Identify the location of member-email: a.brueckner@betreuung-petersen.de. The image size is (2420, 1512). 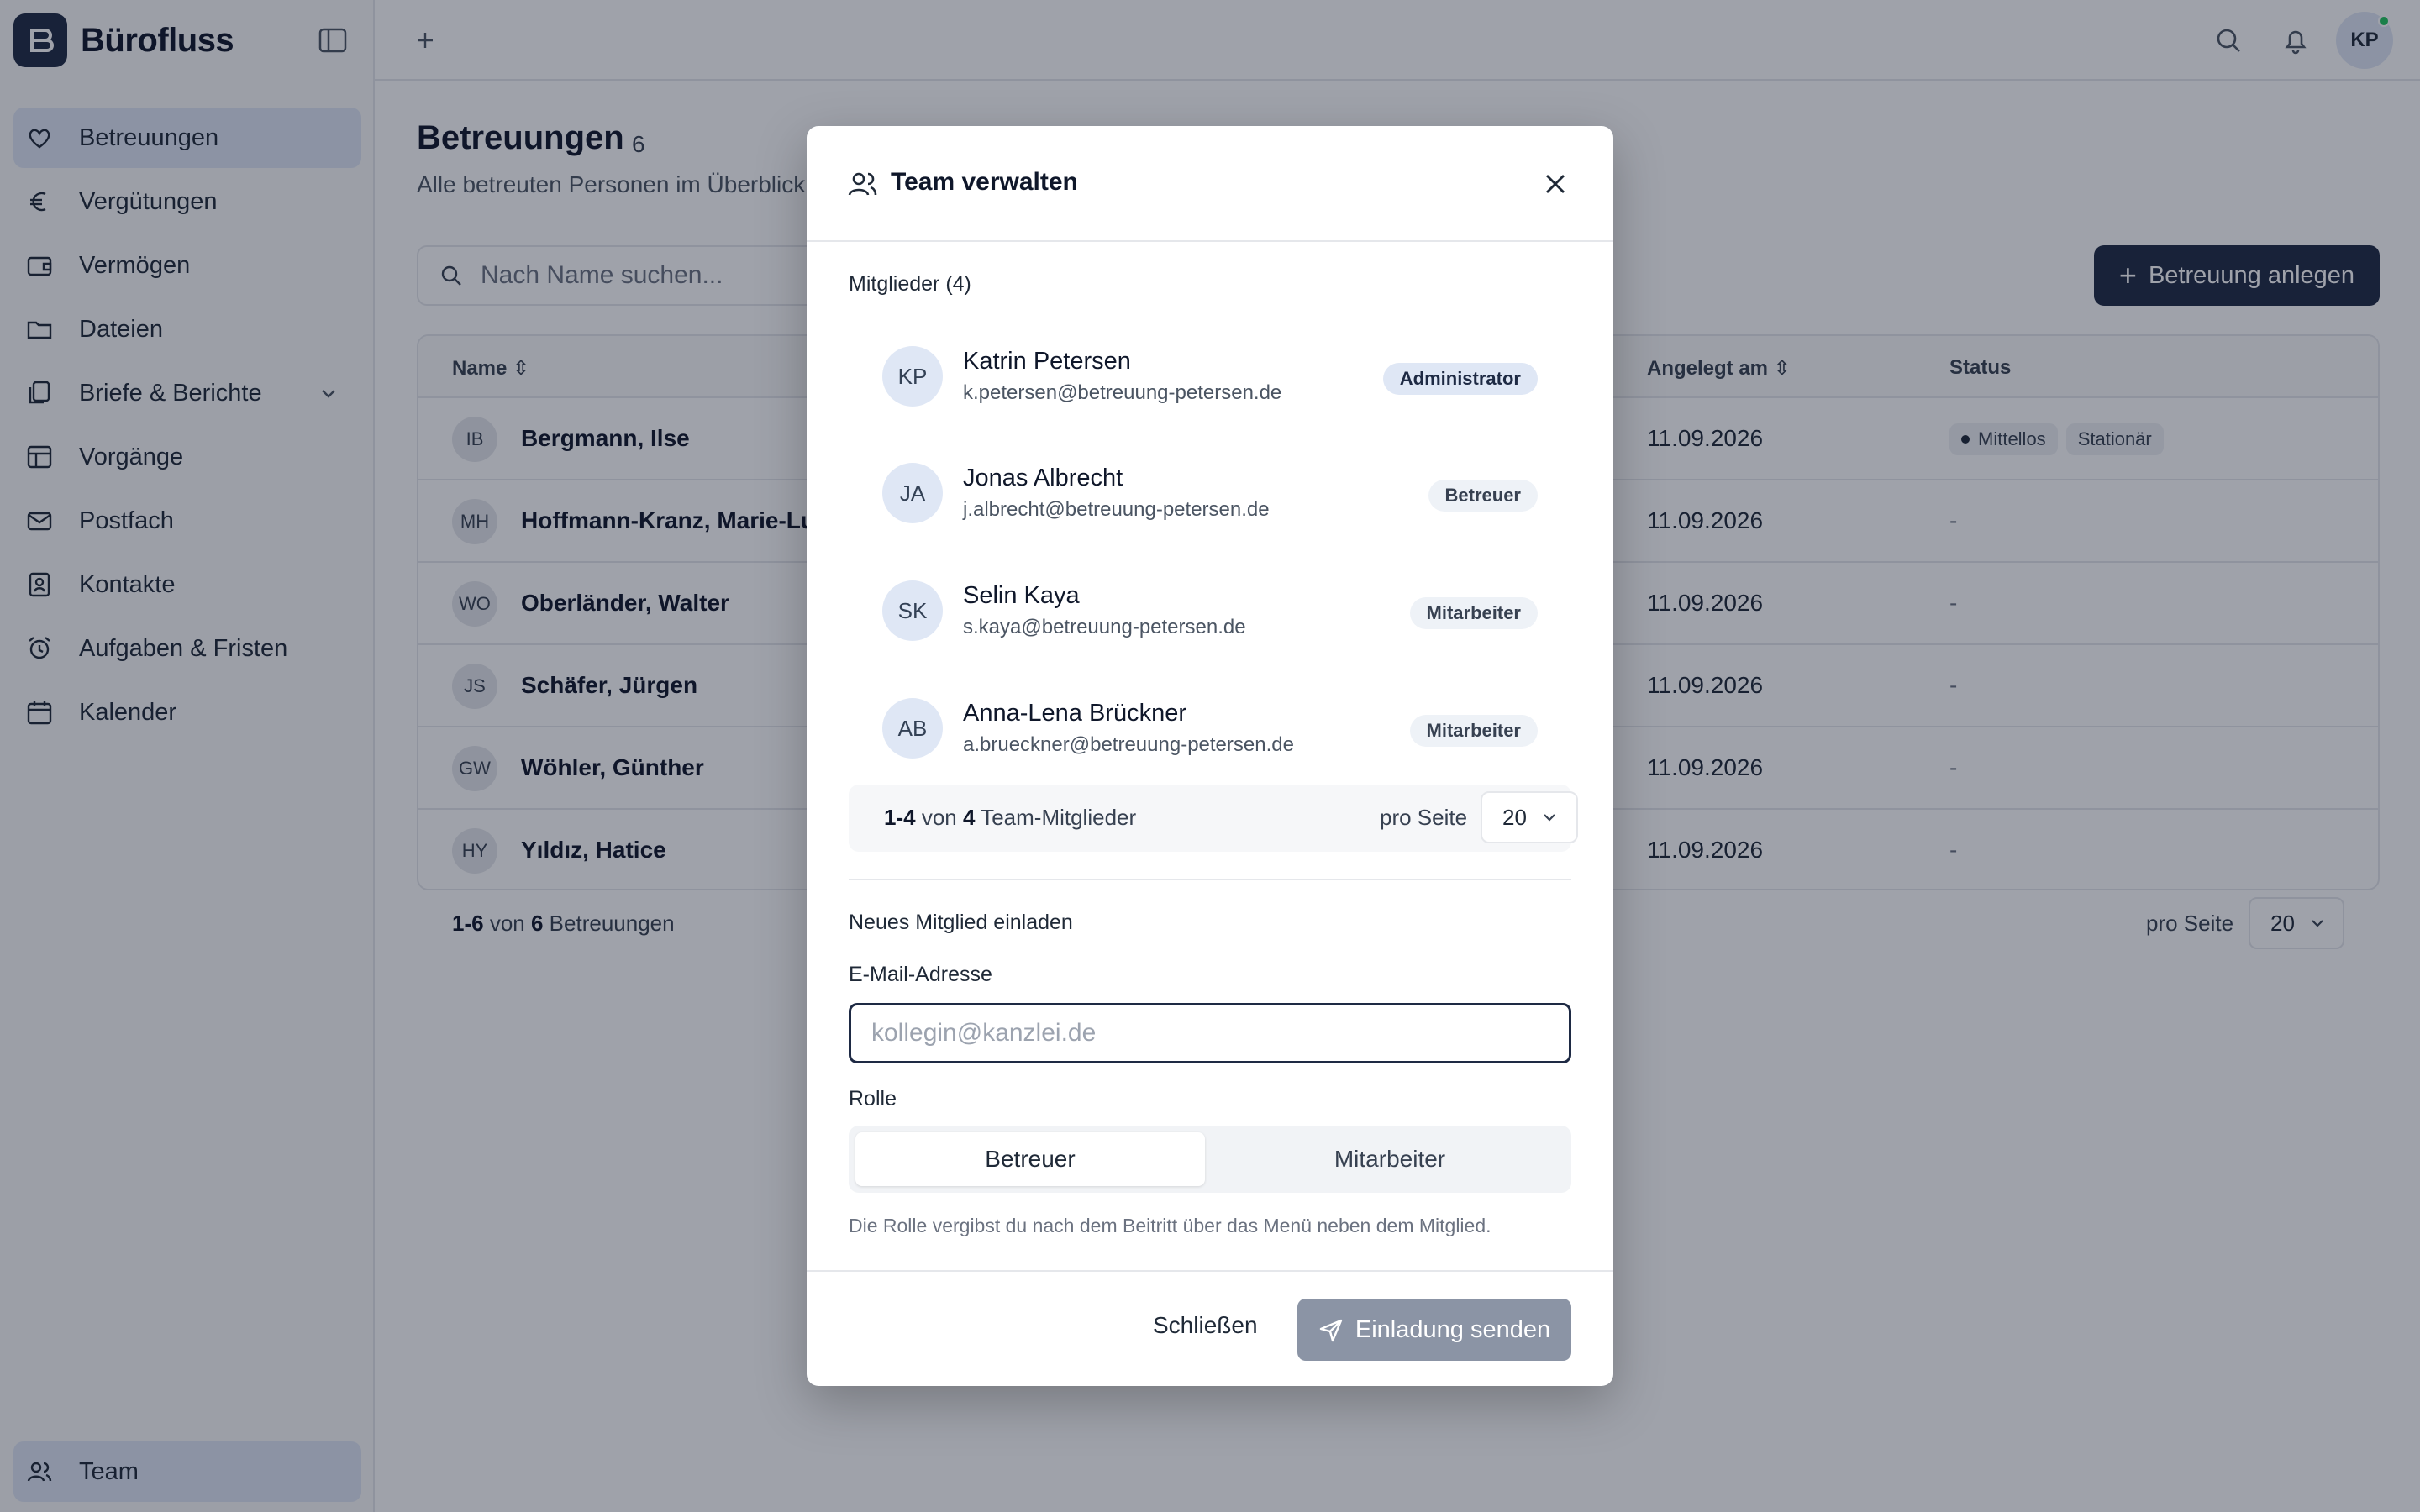
(1128, 744).